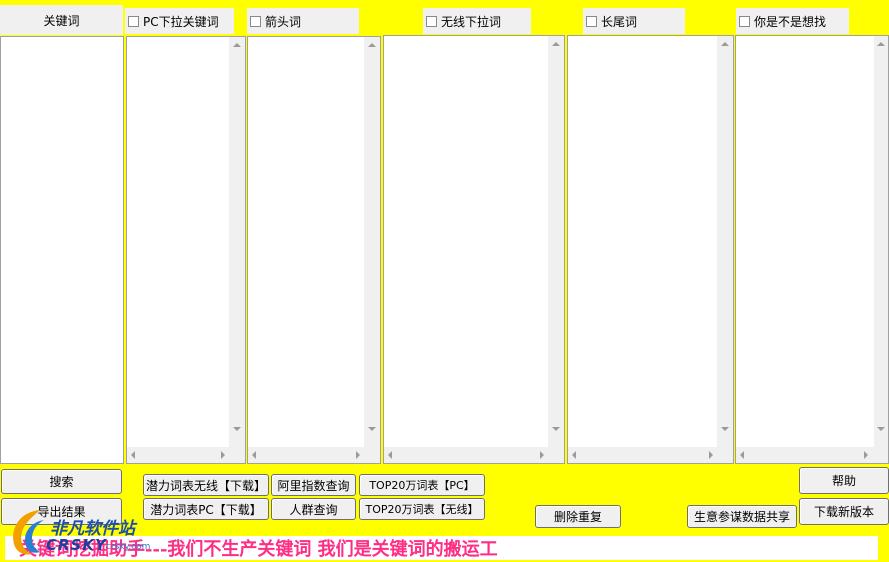 The height and width of the screenshot is (562, 889). I want to click on pc-dropdown-hscrollbar, so click(186, 455).